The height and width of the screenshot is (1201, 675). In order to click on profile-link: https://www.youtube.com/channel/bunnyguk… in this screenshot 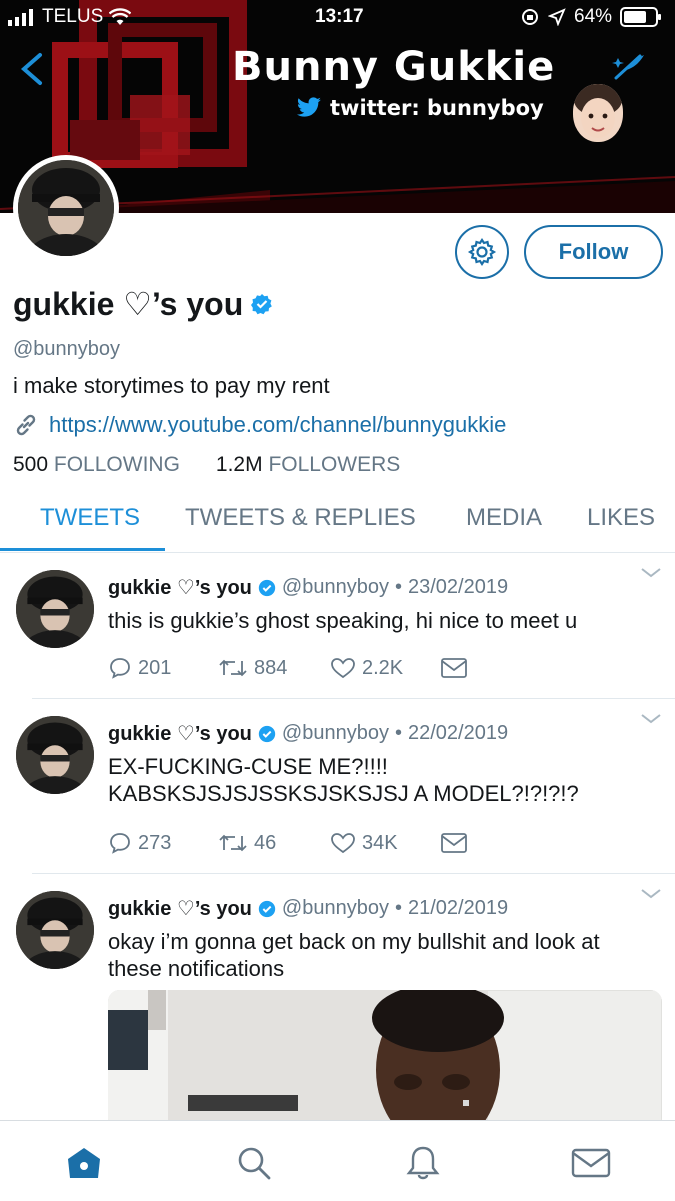, I will do `click(277, 425)`.